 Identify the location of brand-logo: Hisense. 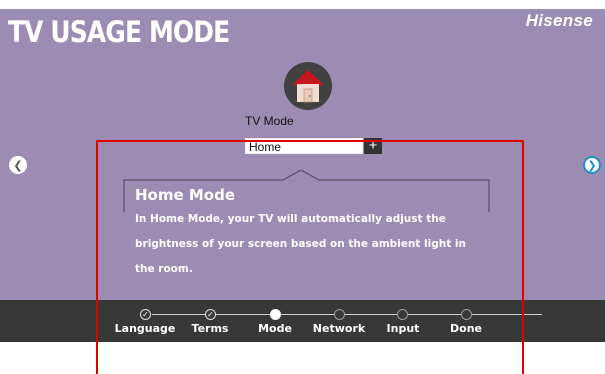
(559, 20).